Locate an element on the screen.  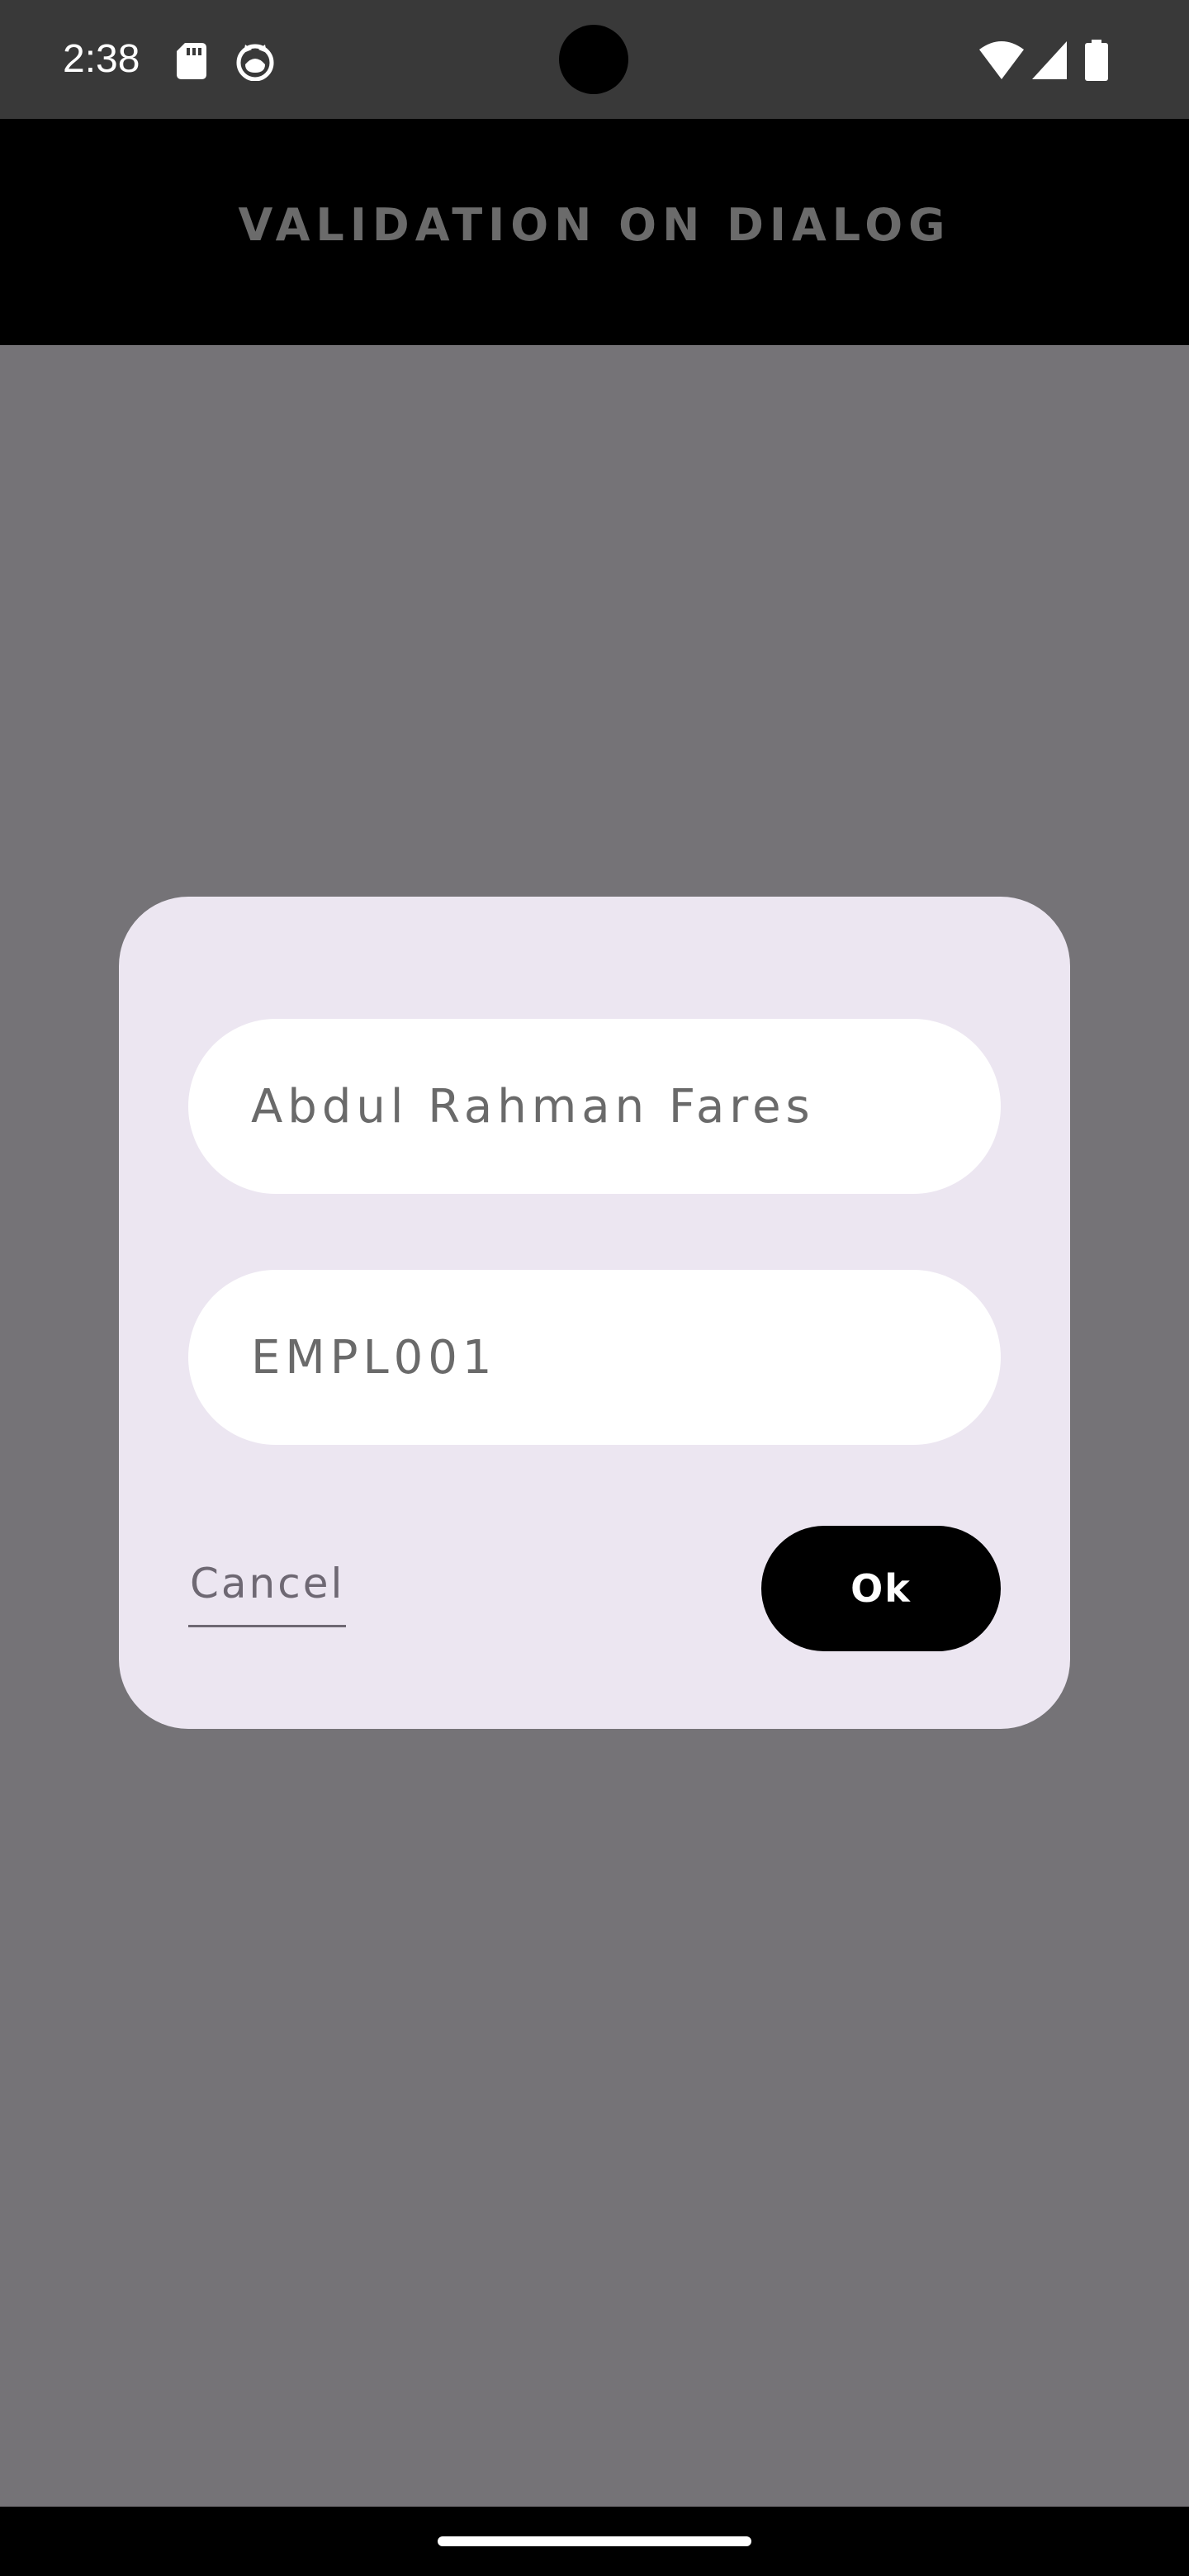
cell-signal-icon is located at coordinates (1049, 60).